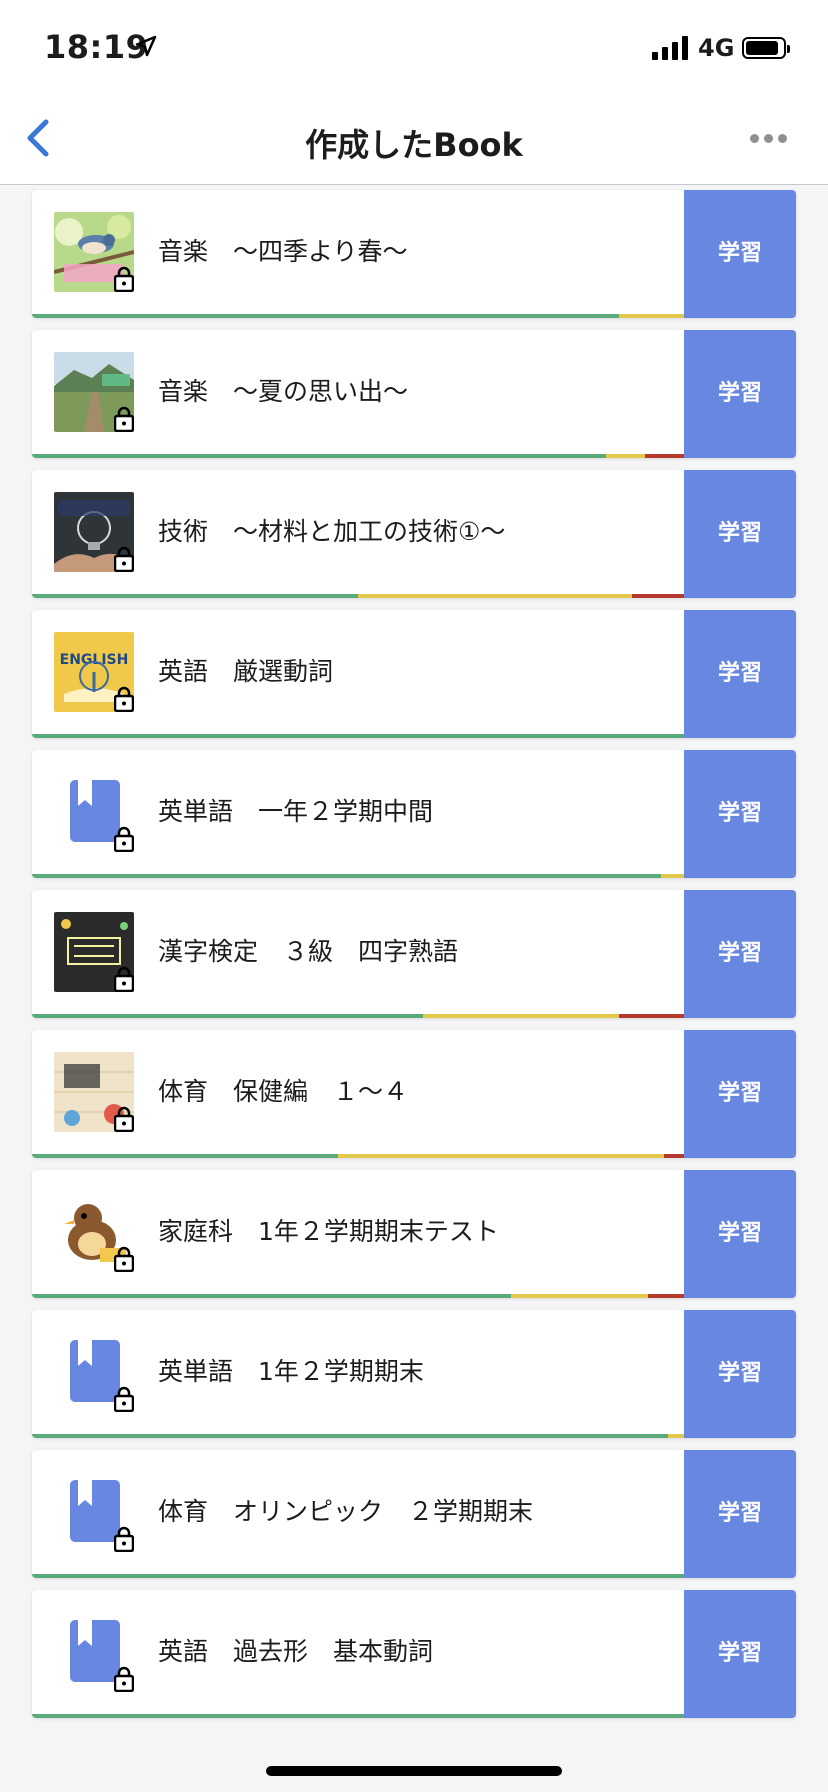  What do you see at coordinates (296, 811) in the screenshot?
I see `book-title: 英単語 一年２学期中間` at bounding box center [296, 811].